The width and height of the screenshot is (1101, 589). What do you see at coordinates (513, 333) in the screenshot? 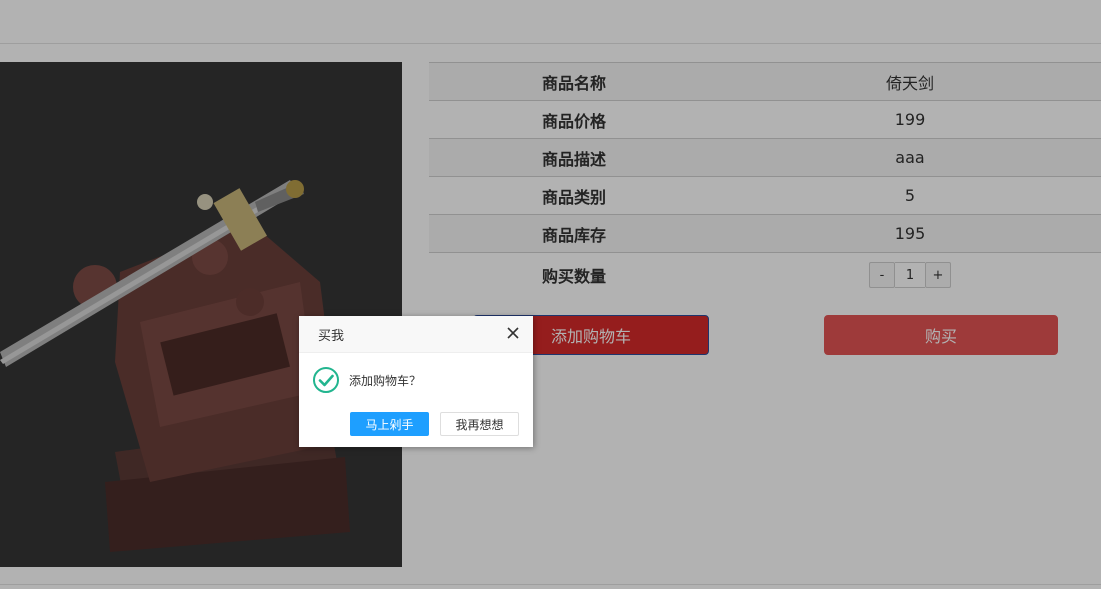
I see `close-icon` at bounding box center [513, 333].